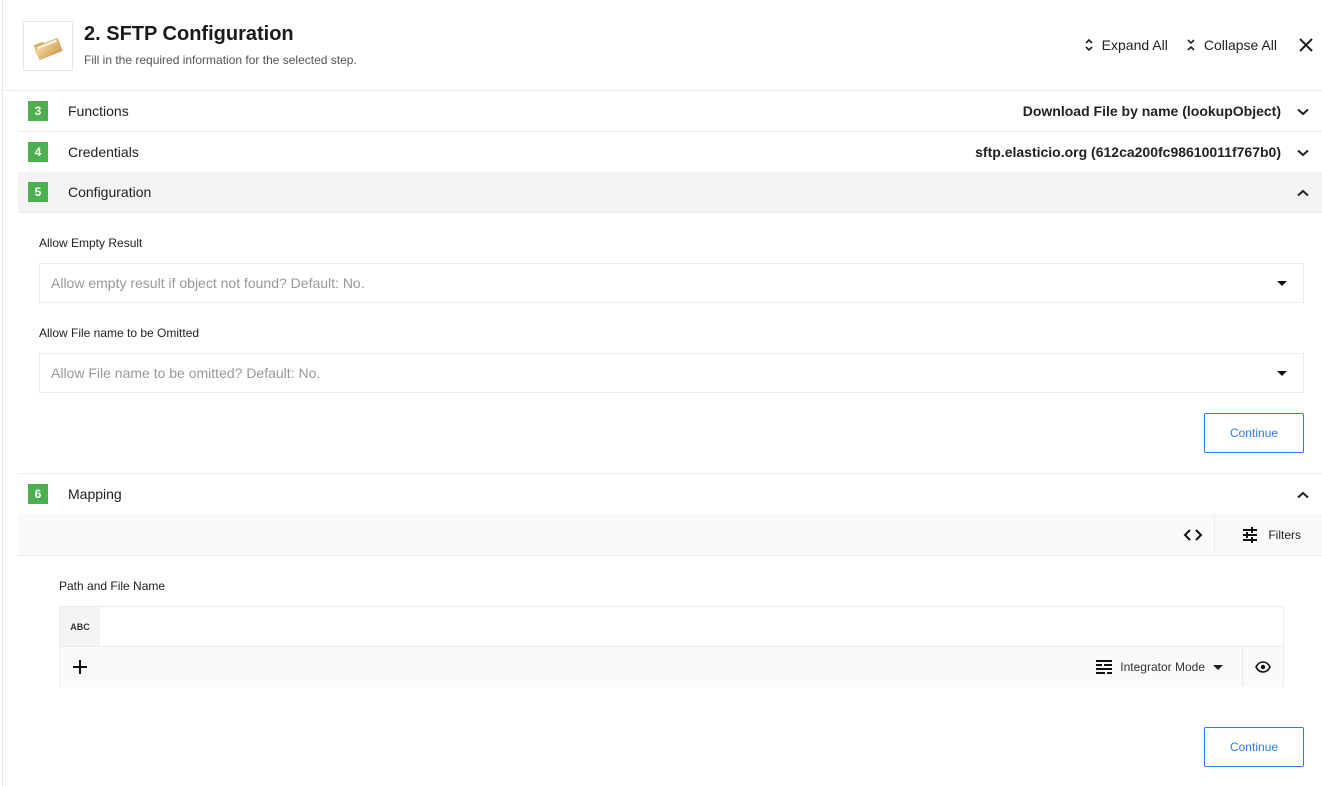 The height and width of the screenshot is (786, 1322). I want to click on preview-button, so click(1263, 667).